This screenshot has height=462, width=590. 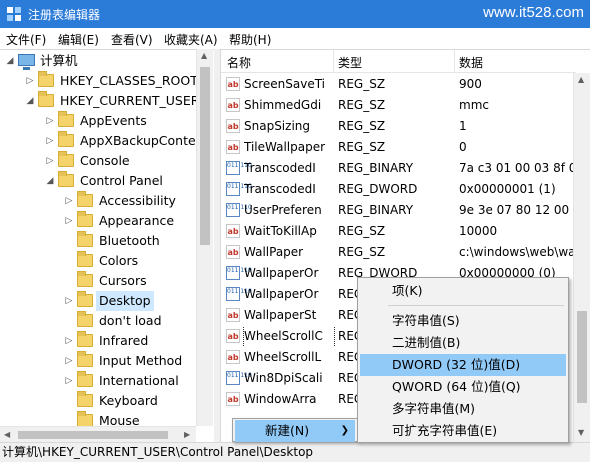 What do you see at coordinates (128, 241) in the screenshot?
I see `tree-node-bluetooth: Bluetooth` at bounding box center [128, 241].